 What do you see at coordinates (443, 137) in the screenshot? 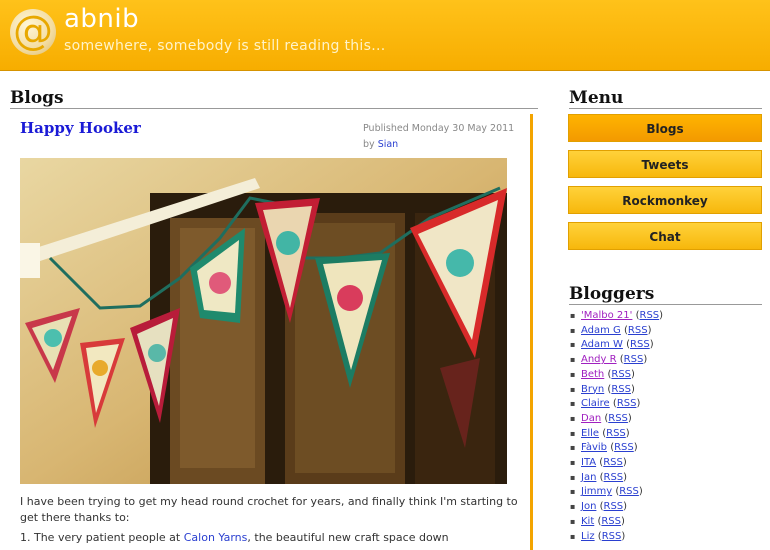
I see `post-meta: Published Monday 30 May 2011 by Sian` at bounding box center [443, 137].